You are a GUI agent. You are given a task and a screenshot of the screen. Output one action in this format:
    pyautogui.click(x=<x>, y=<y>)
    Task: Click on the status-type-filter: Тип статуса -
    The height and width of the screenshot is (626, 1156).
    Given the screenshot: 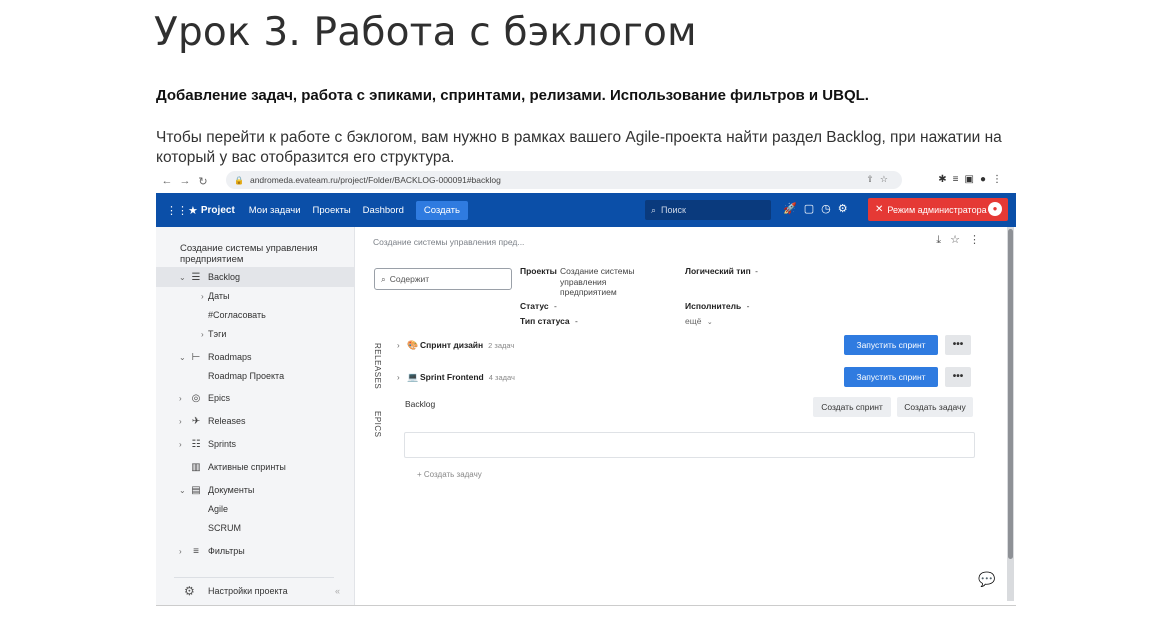 What is the action you would take?
    pyautogui.click(x=549, y=321)
    